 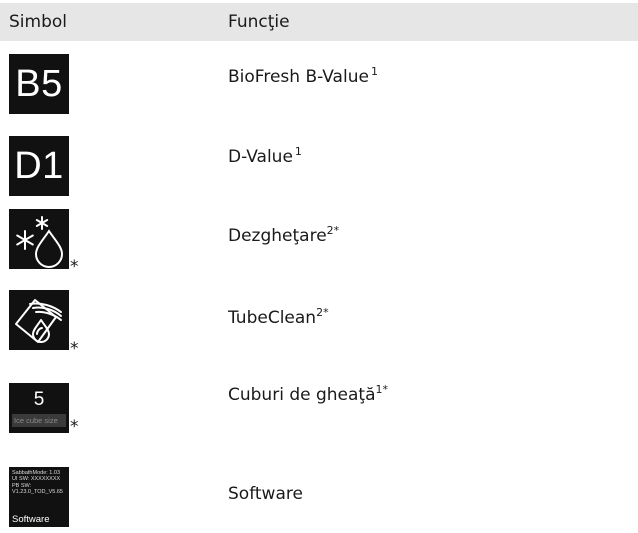 What do you see at coordinates (31, 519) in the screenshot?
I see `software-screen-label: Software` at bounding box center [31, 519].